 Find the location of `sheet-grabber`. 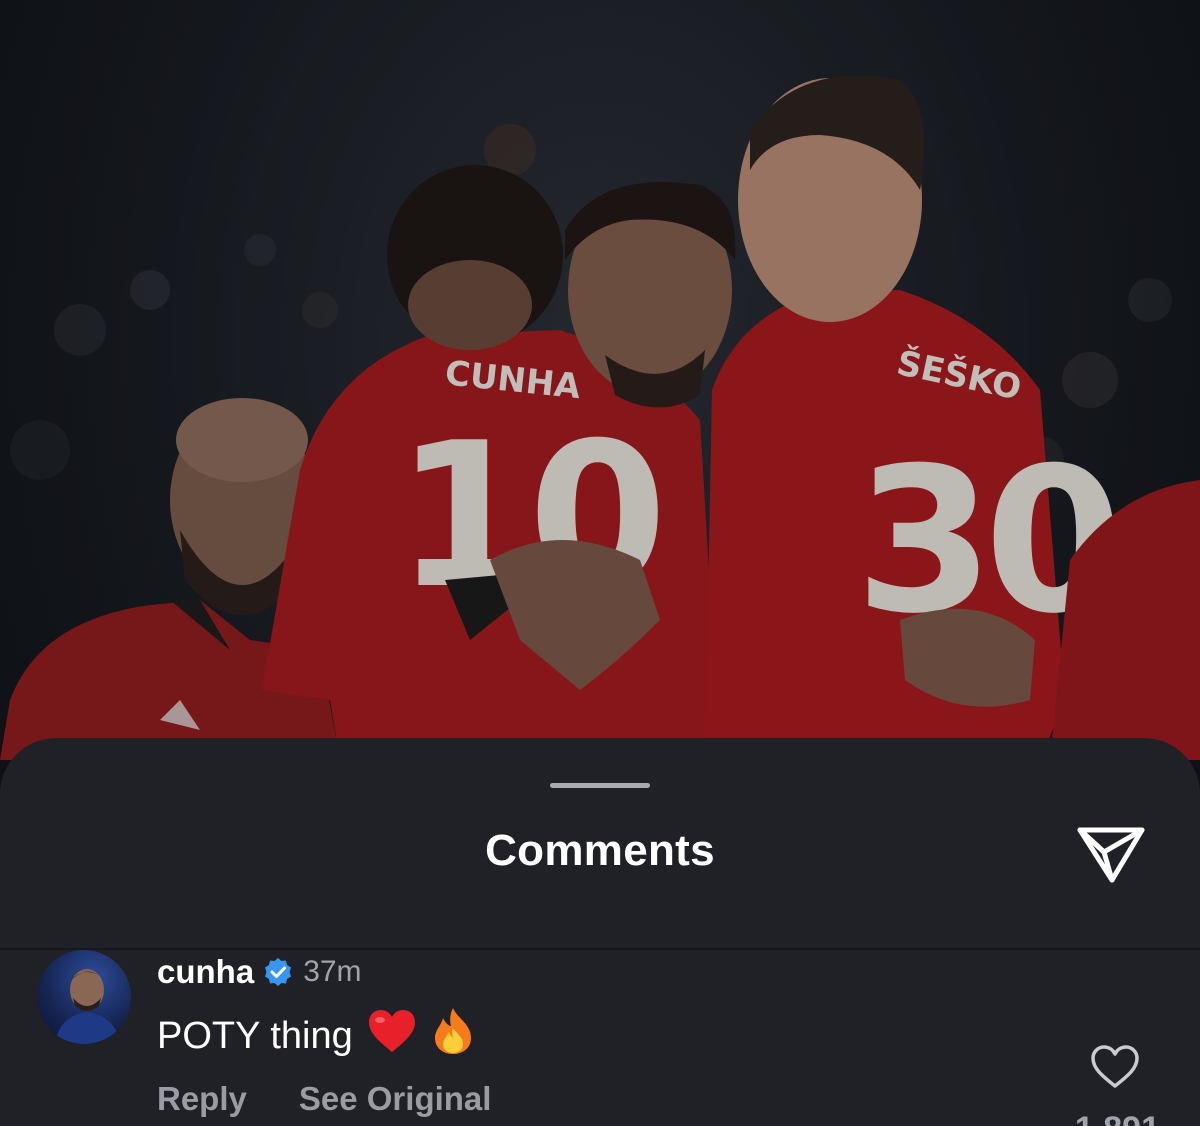

sheet-grabber is located at coordinates (600, 785).